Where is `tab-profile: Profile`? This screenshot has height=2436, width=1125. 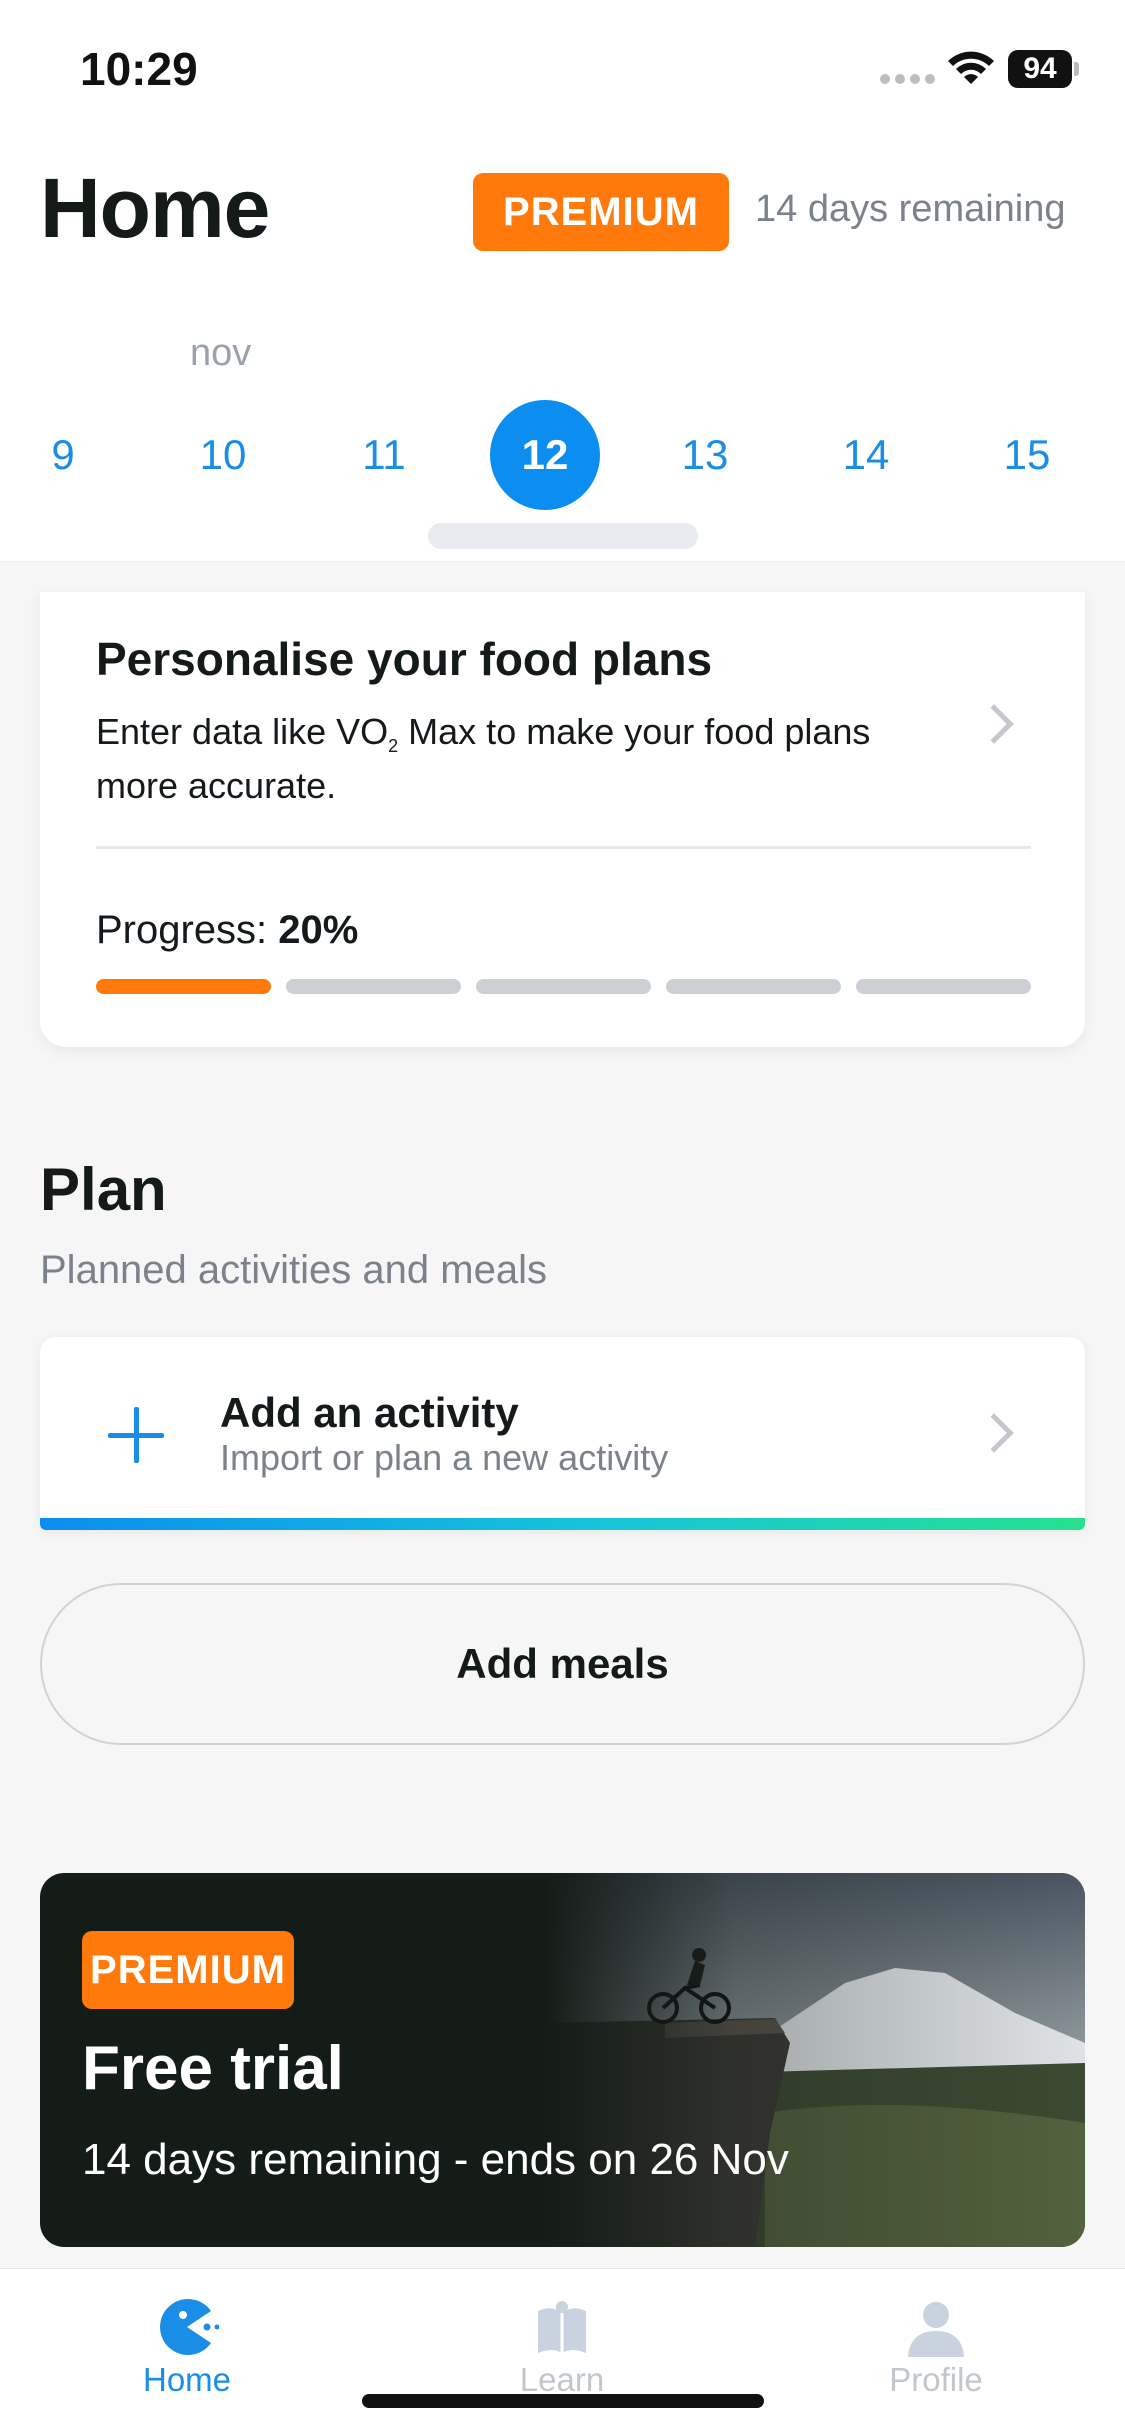 tab-profile: Profile is located at coordinates (936, 2348).